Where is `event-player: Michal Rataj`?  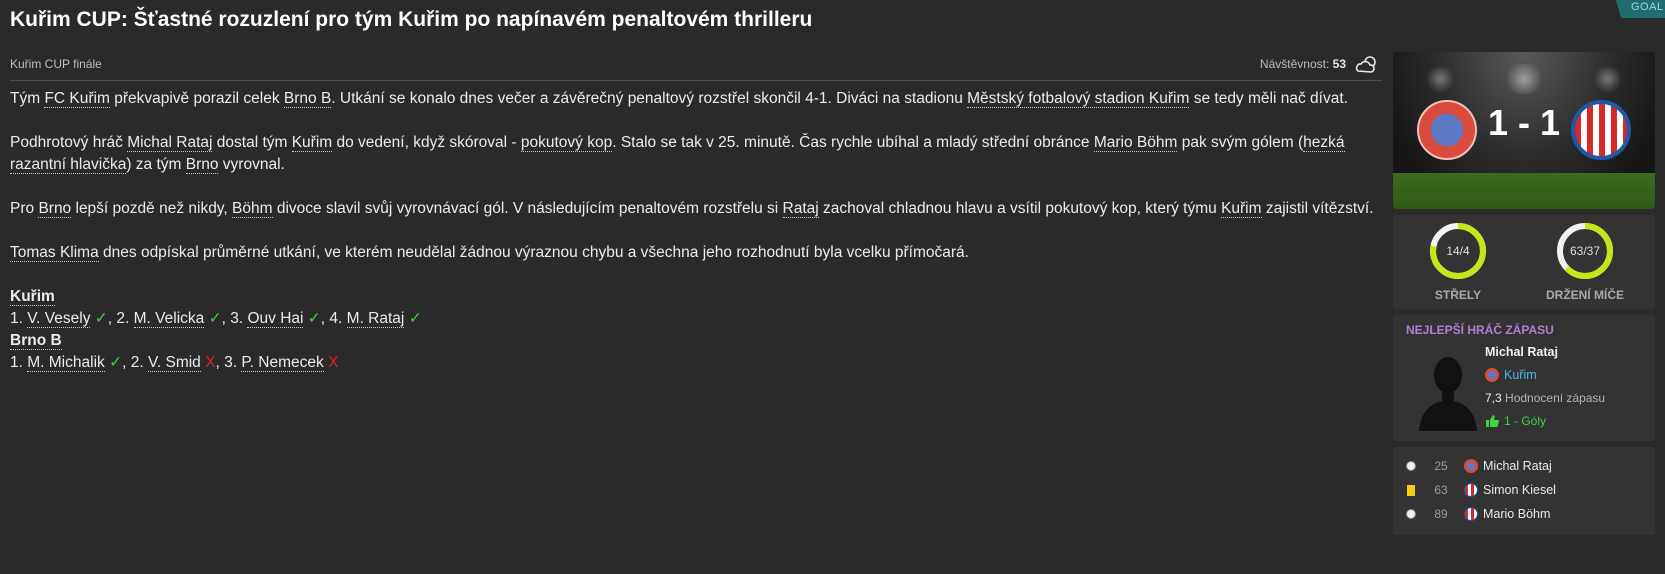 event-player: Michal Rataj is located at coordinates (1517, 466).